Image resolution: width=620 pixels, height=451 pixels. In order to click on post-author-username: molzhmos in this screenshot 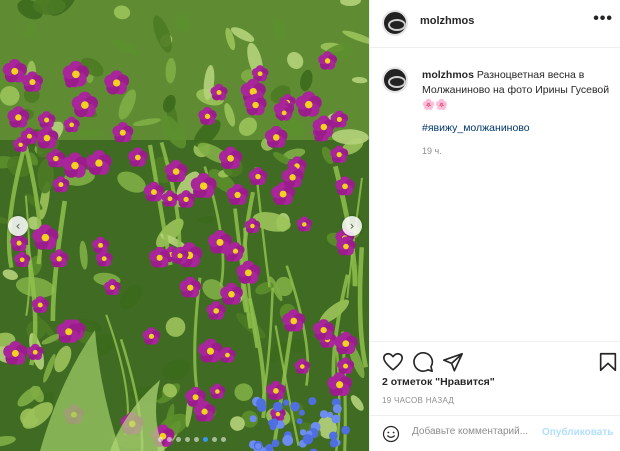, I will do `click(447, 21)`.